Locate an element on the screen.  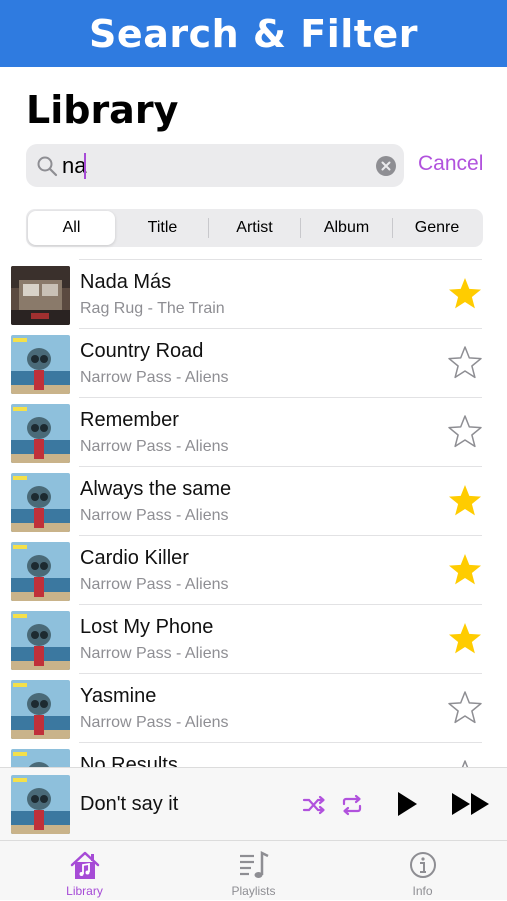
tab-bar: Library Playlists Info is located at coordinates (253, 870).